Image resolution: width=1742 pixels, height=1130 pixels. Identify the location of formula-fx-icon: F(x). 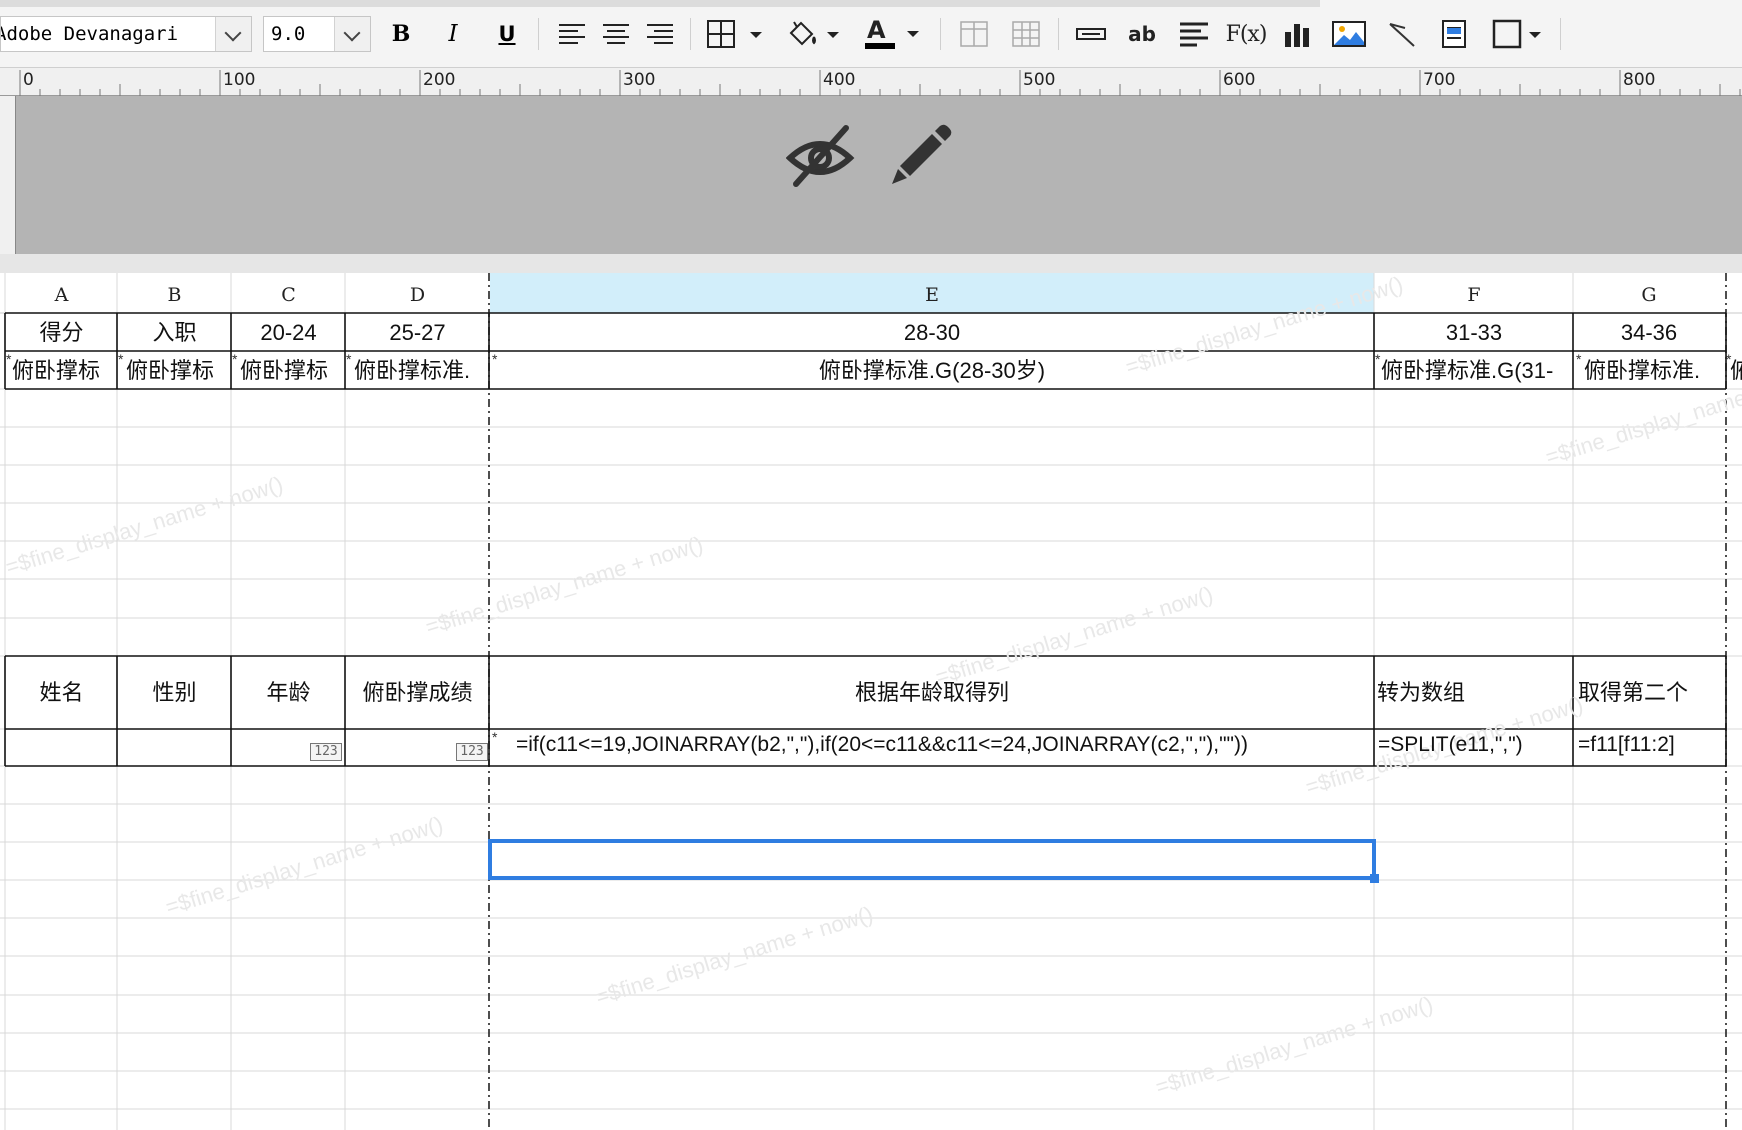
(1246, 34).